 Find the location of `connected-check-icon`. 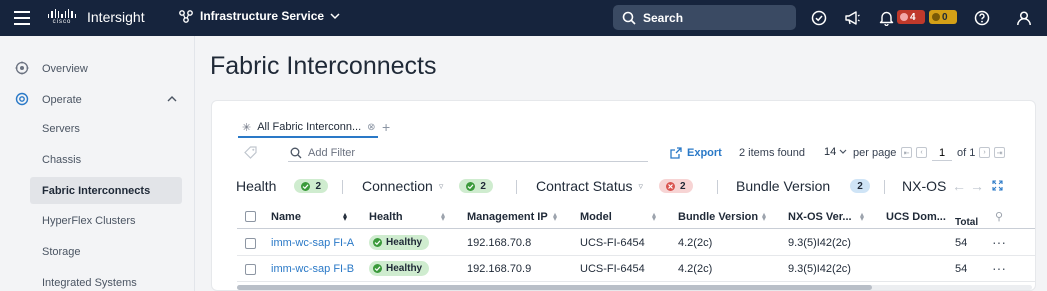

connected-check-icon is located at coordinates (471, 186).